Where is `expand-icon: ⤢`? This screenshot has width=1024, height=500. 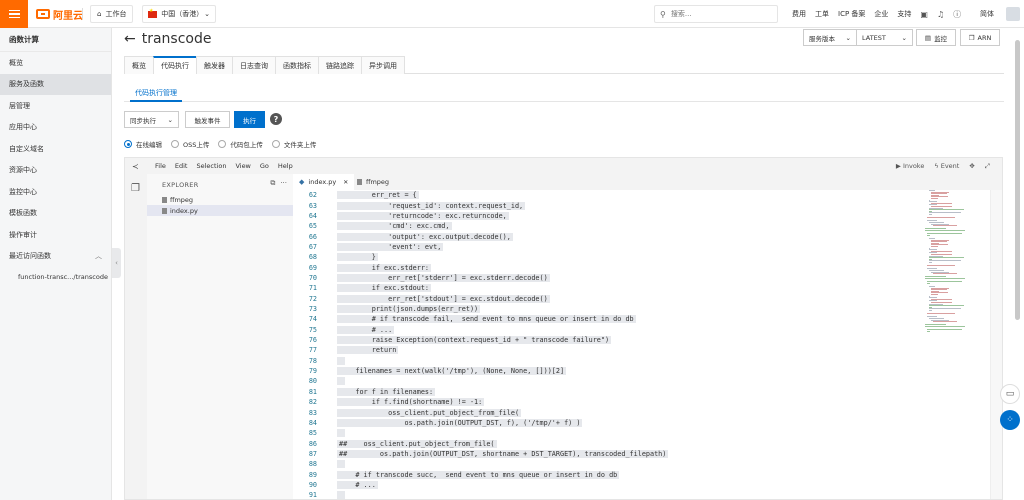
expand-icon: ⤢ is located at coordinates (987, 166).